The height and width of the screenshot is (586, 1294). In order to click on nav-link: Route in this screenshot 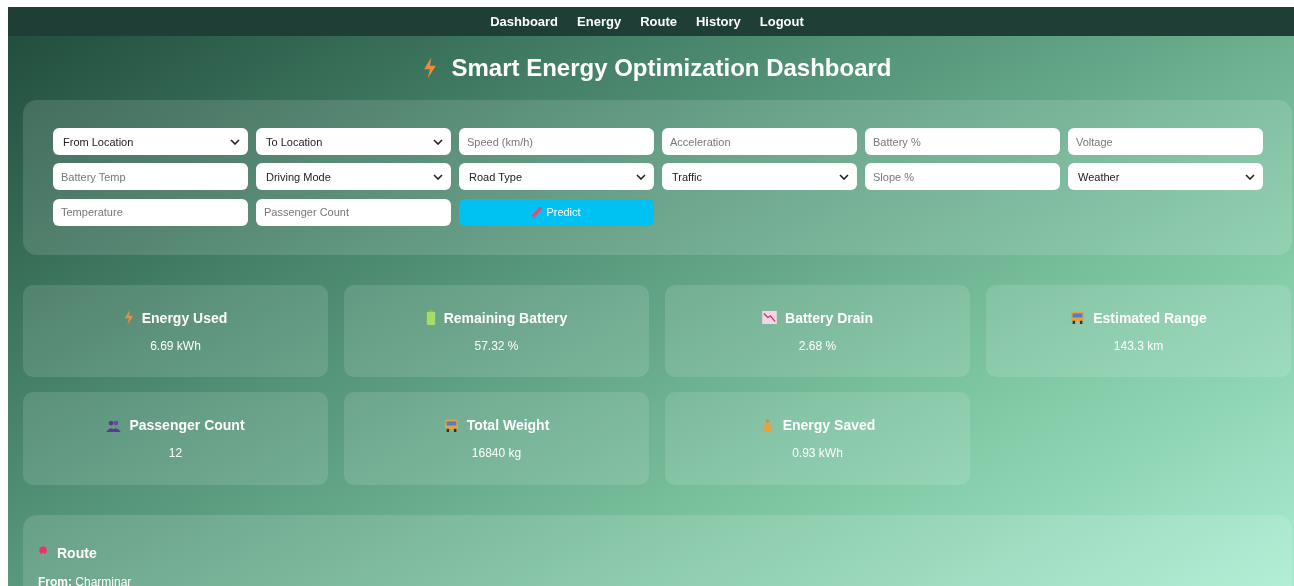, I will do `click(658, 21)`.